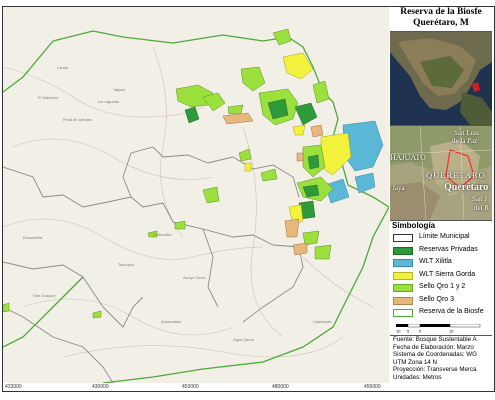 Image resolution: width=495 pixels, height=400 pixels. What do you see at coordinates (408, 331) in the screenshot?
I see `scale-tick: 5` at bounding box center [408, 331].